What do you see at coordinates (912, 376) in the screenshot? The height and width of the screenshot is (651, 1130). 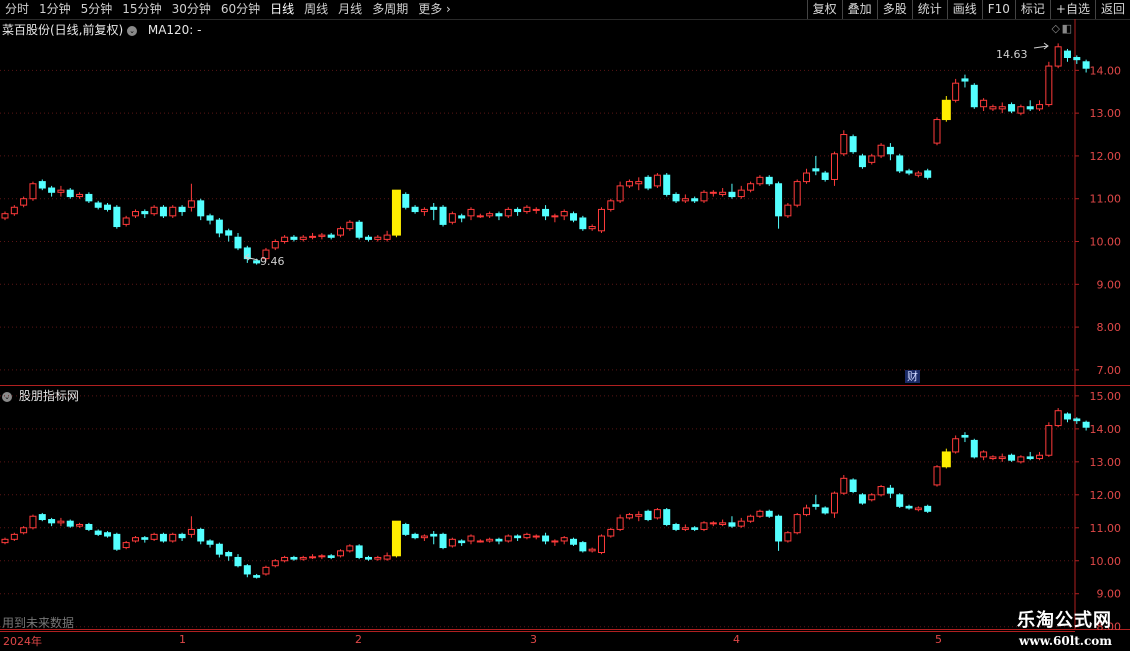 I see `finance-badge: 财` at bounding box center [912, 376].